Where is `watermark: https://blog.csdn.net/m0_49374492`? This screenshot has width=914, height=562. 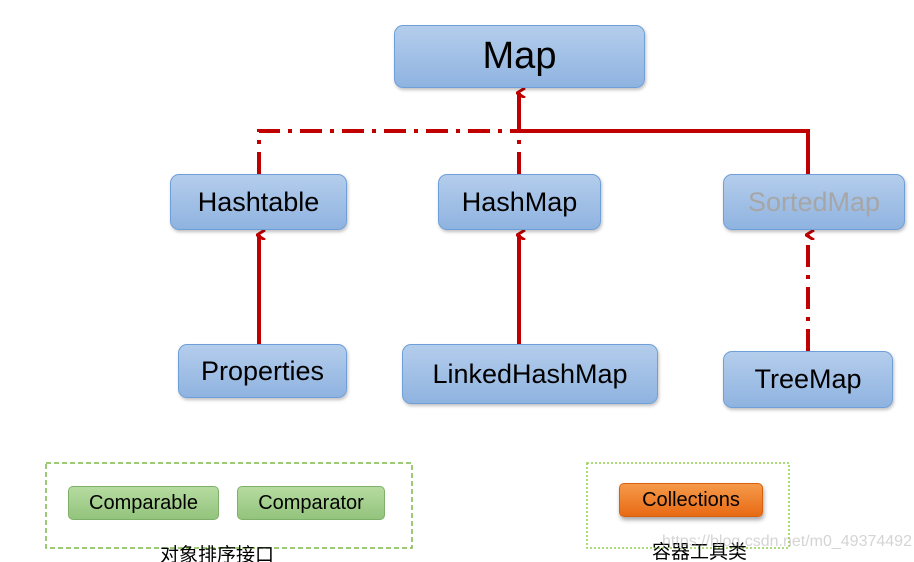
watermark: https://blog.csdn.net/m0_49374492 is located at coordinates (787, 541).